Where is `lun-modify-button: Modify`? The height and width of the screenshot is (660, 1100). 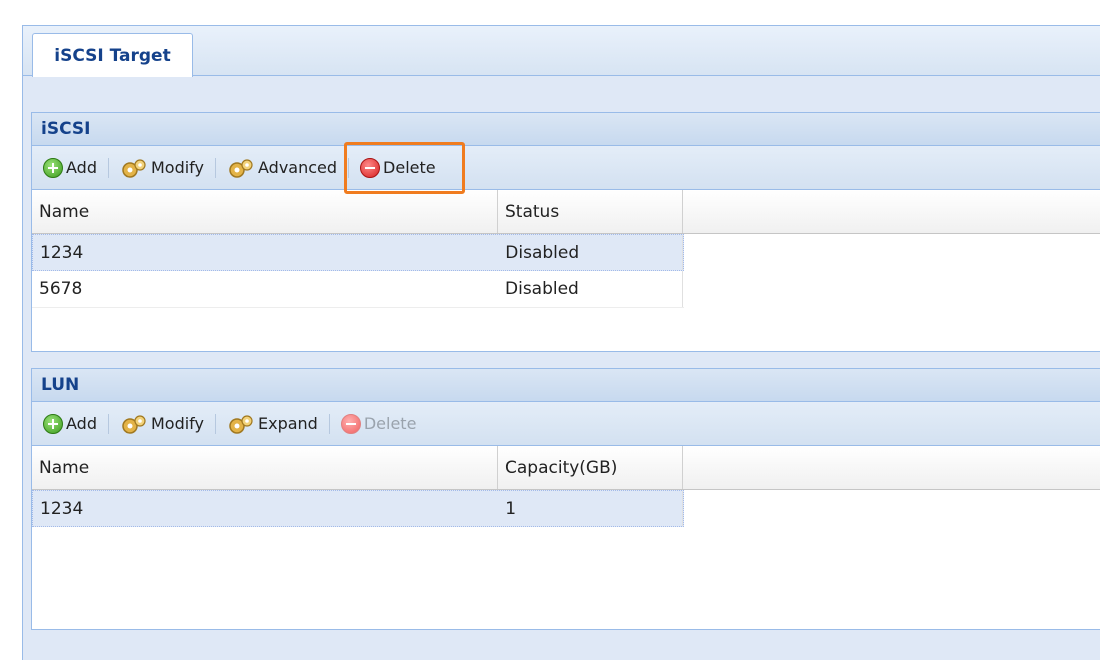 lun-modify-button: Modify is located at coordinates (162, 424).